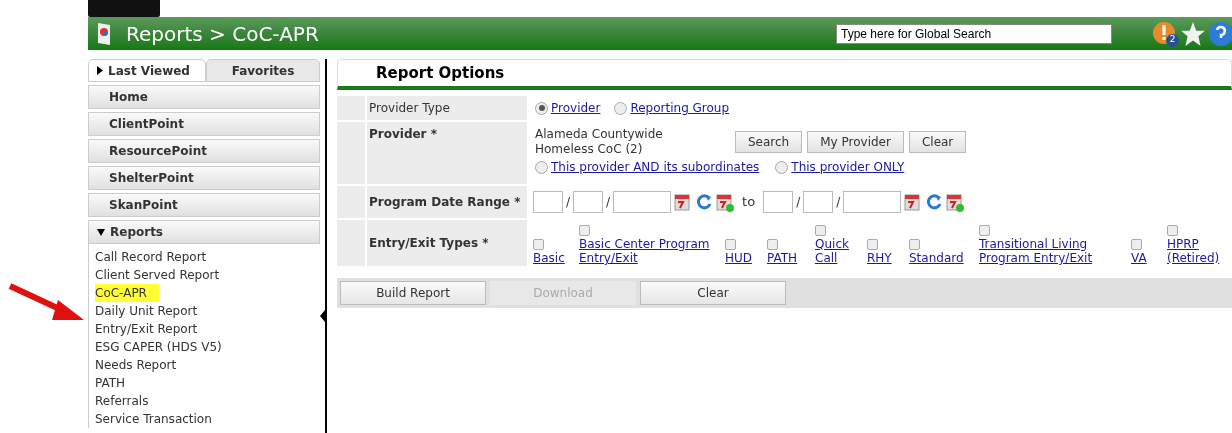 This screenshot has width=1232, height=433. What do you see at coordinates (549, 258) in the screenshot?
I see `checkbox-label: Basic` at bounding box center [549, 258].